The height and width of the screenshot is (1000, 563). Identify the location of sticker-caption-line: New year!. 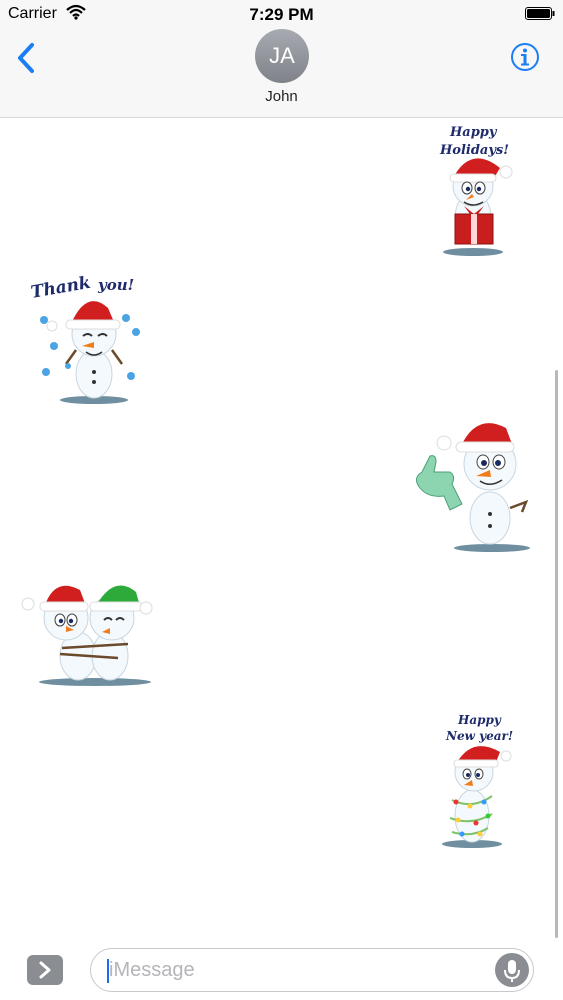
(479, 736).